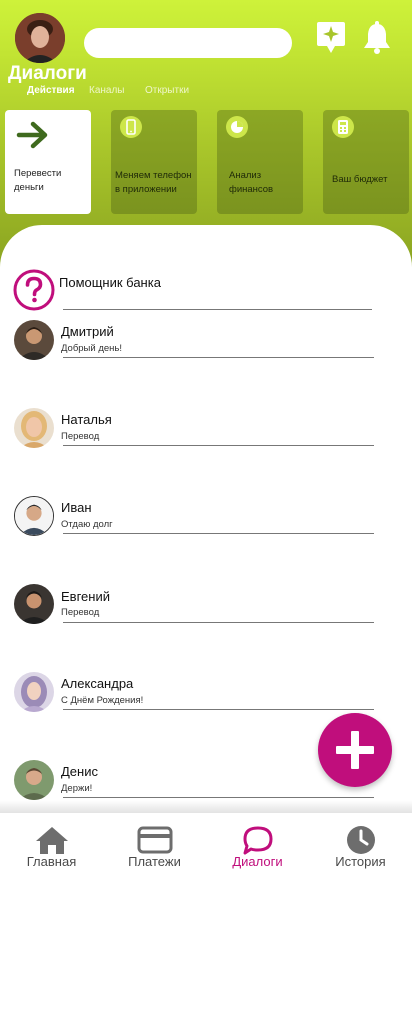  I want to click on sparkle-chat-icon, so click(331, 38).